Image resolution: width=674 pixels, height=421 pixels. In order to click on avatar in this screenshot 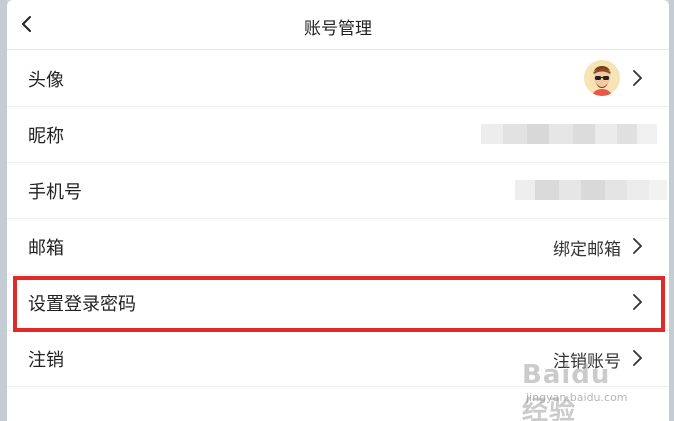, I will do `click(602, 78)`.